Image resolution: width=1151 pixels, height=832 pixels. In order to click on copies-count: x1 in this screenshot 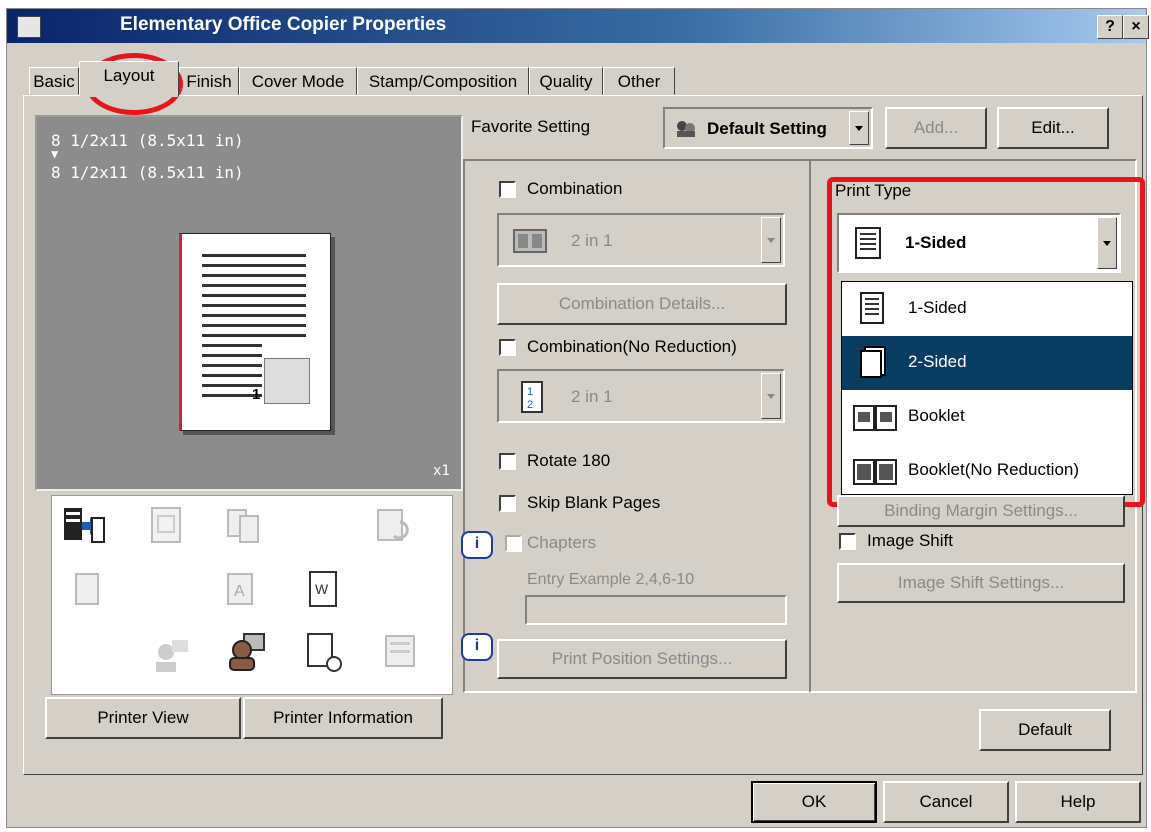, I will do `click(441, 471)`.